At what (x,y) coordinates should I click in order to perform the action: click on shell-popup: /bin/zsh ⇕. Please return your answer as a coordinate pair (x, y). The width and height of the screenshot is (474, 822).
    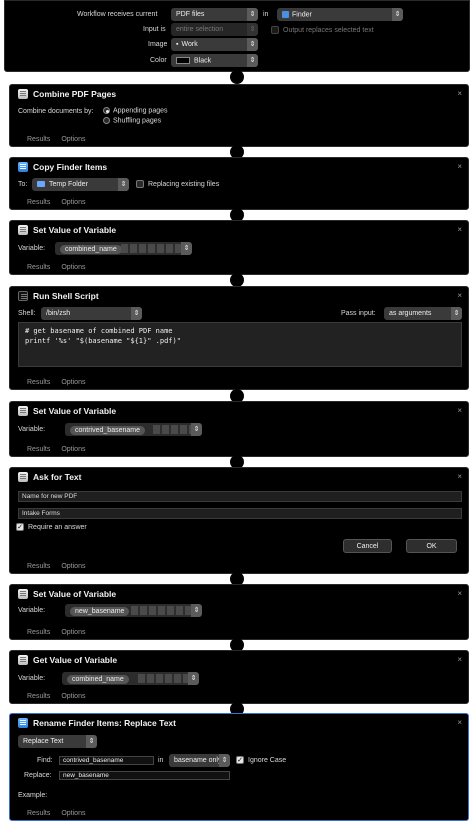
    Looking at the image, I should click on (91, 313).